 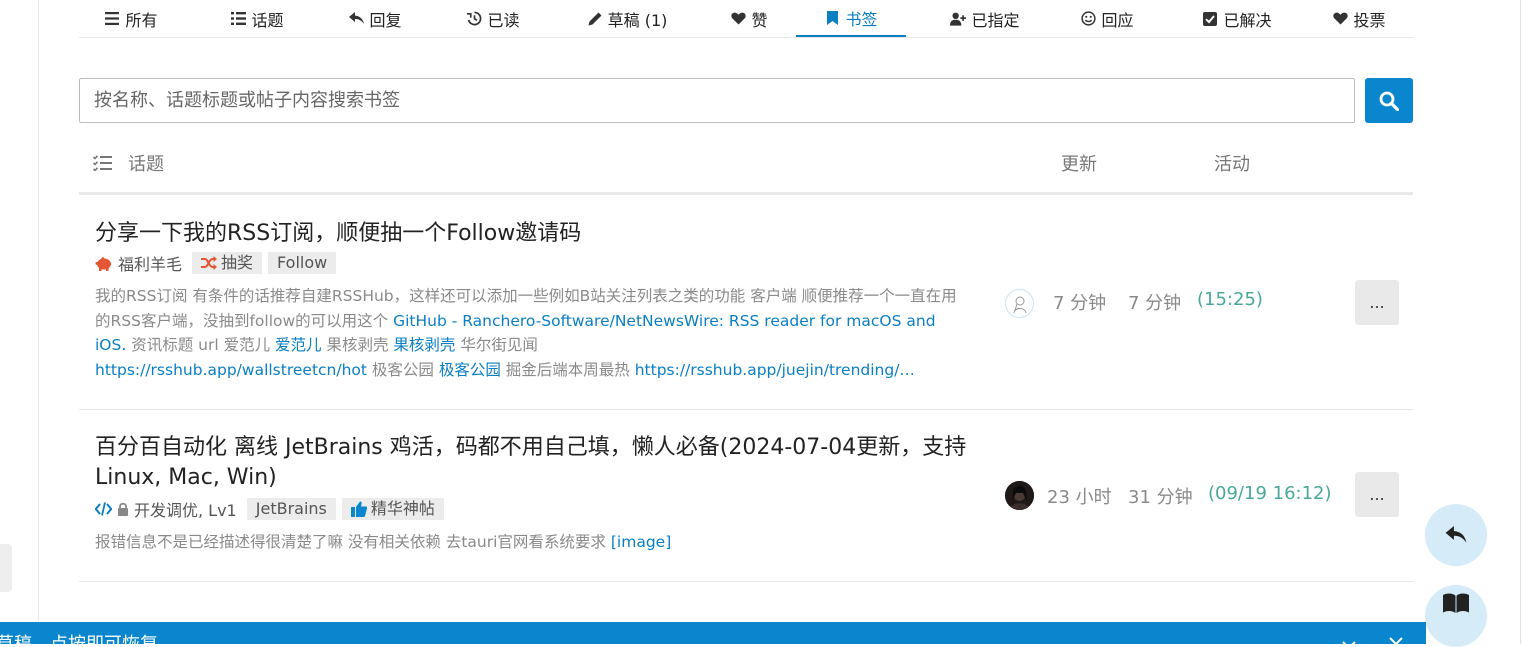 I want to click on updated-time: 23 小时, so click(x=1079, y=496).